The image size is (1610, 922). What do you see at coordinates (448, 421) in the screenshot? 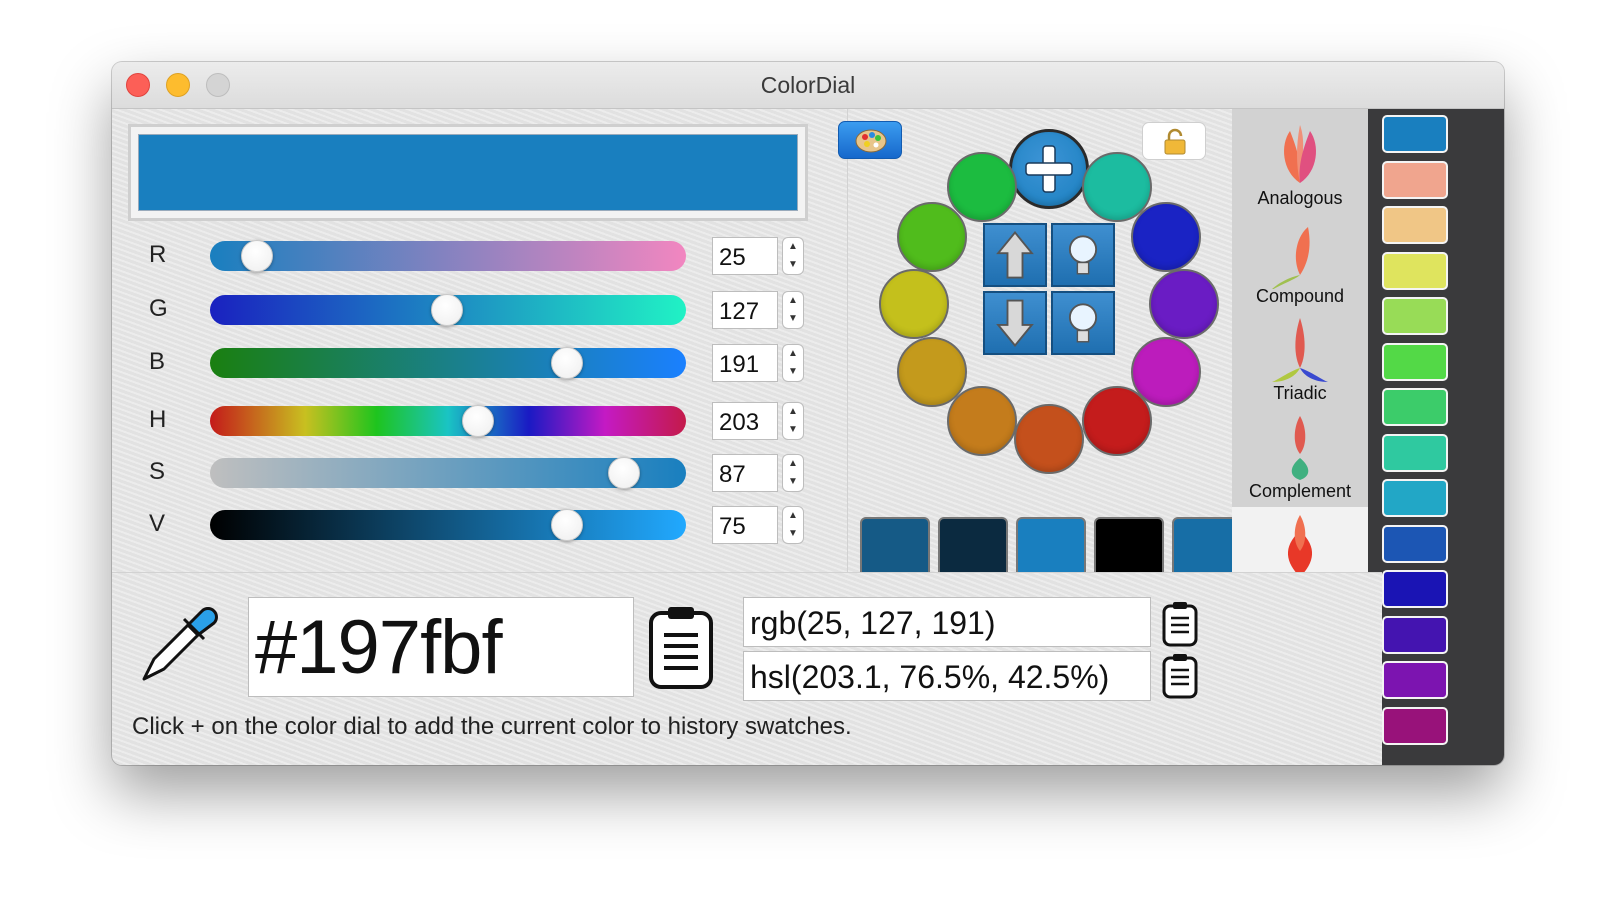
I see `slider-track-h` at bounding box center [448, 421].